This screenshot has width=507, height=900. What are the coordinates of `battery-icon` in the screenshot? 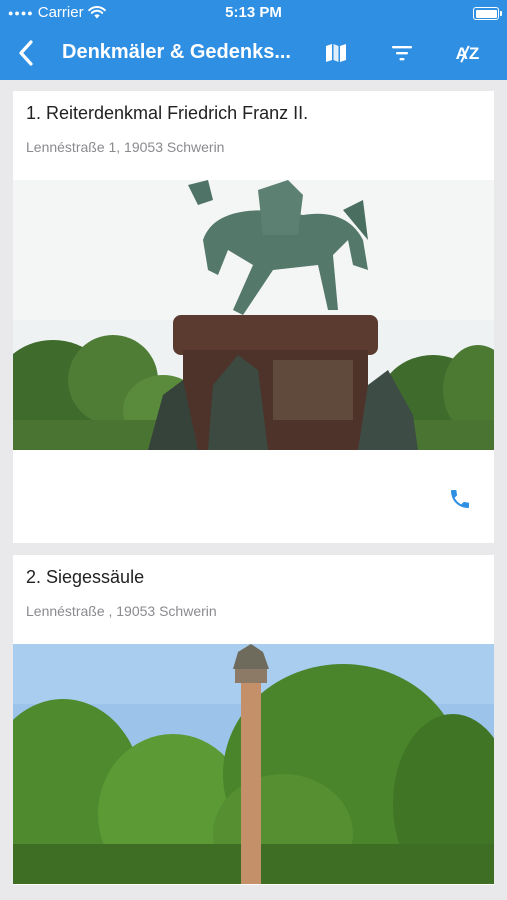 It's located at (487, 13).